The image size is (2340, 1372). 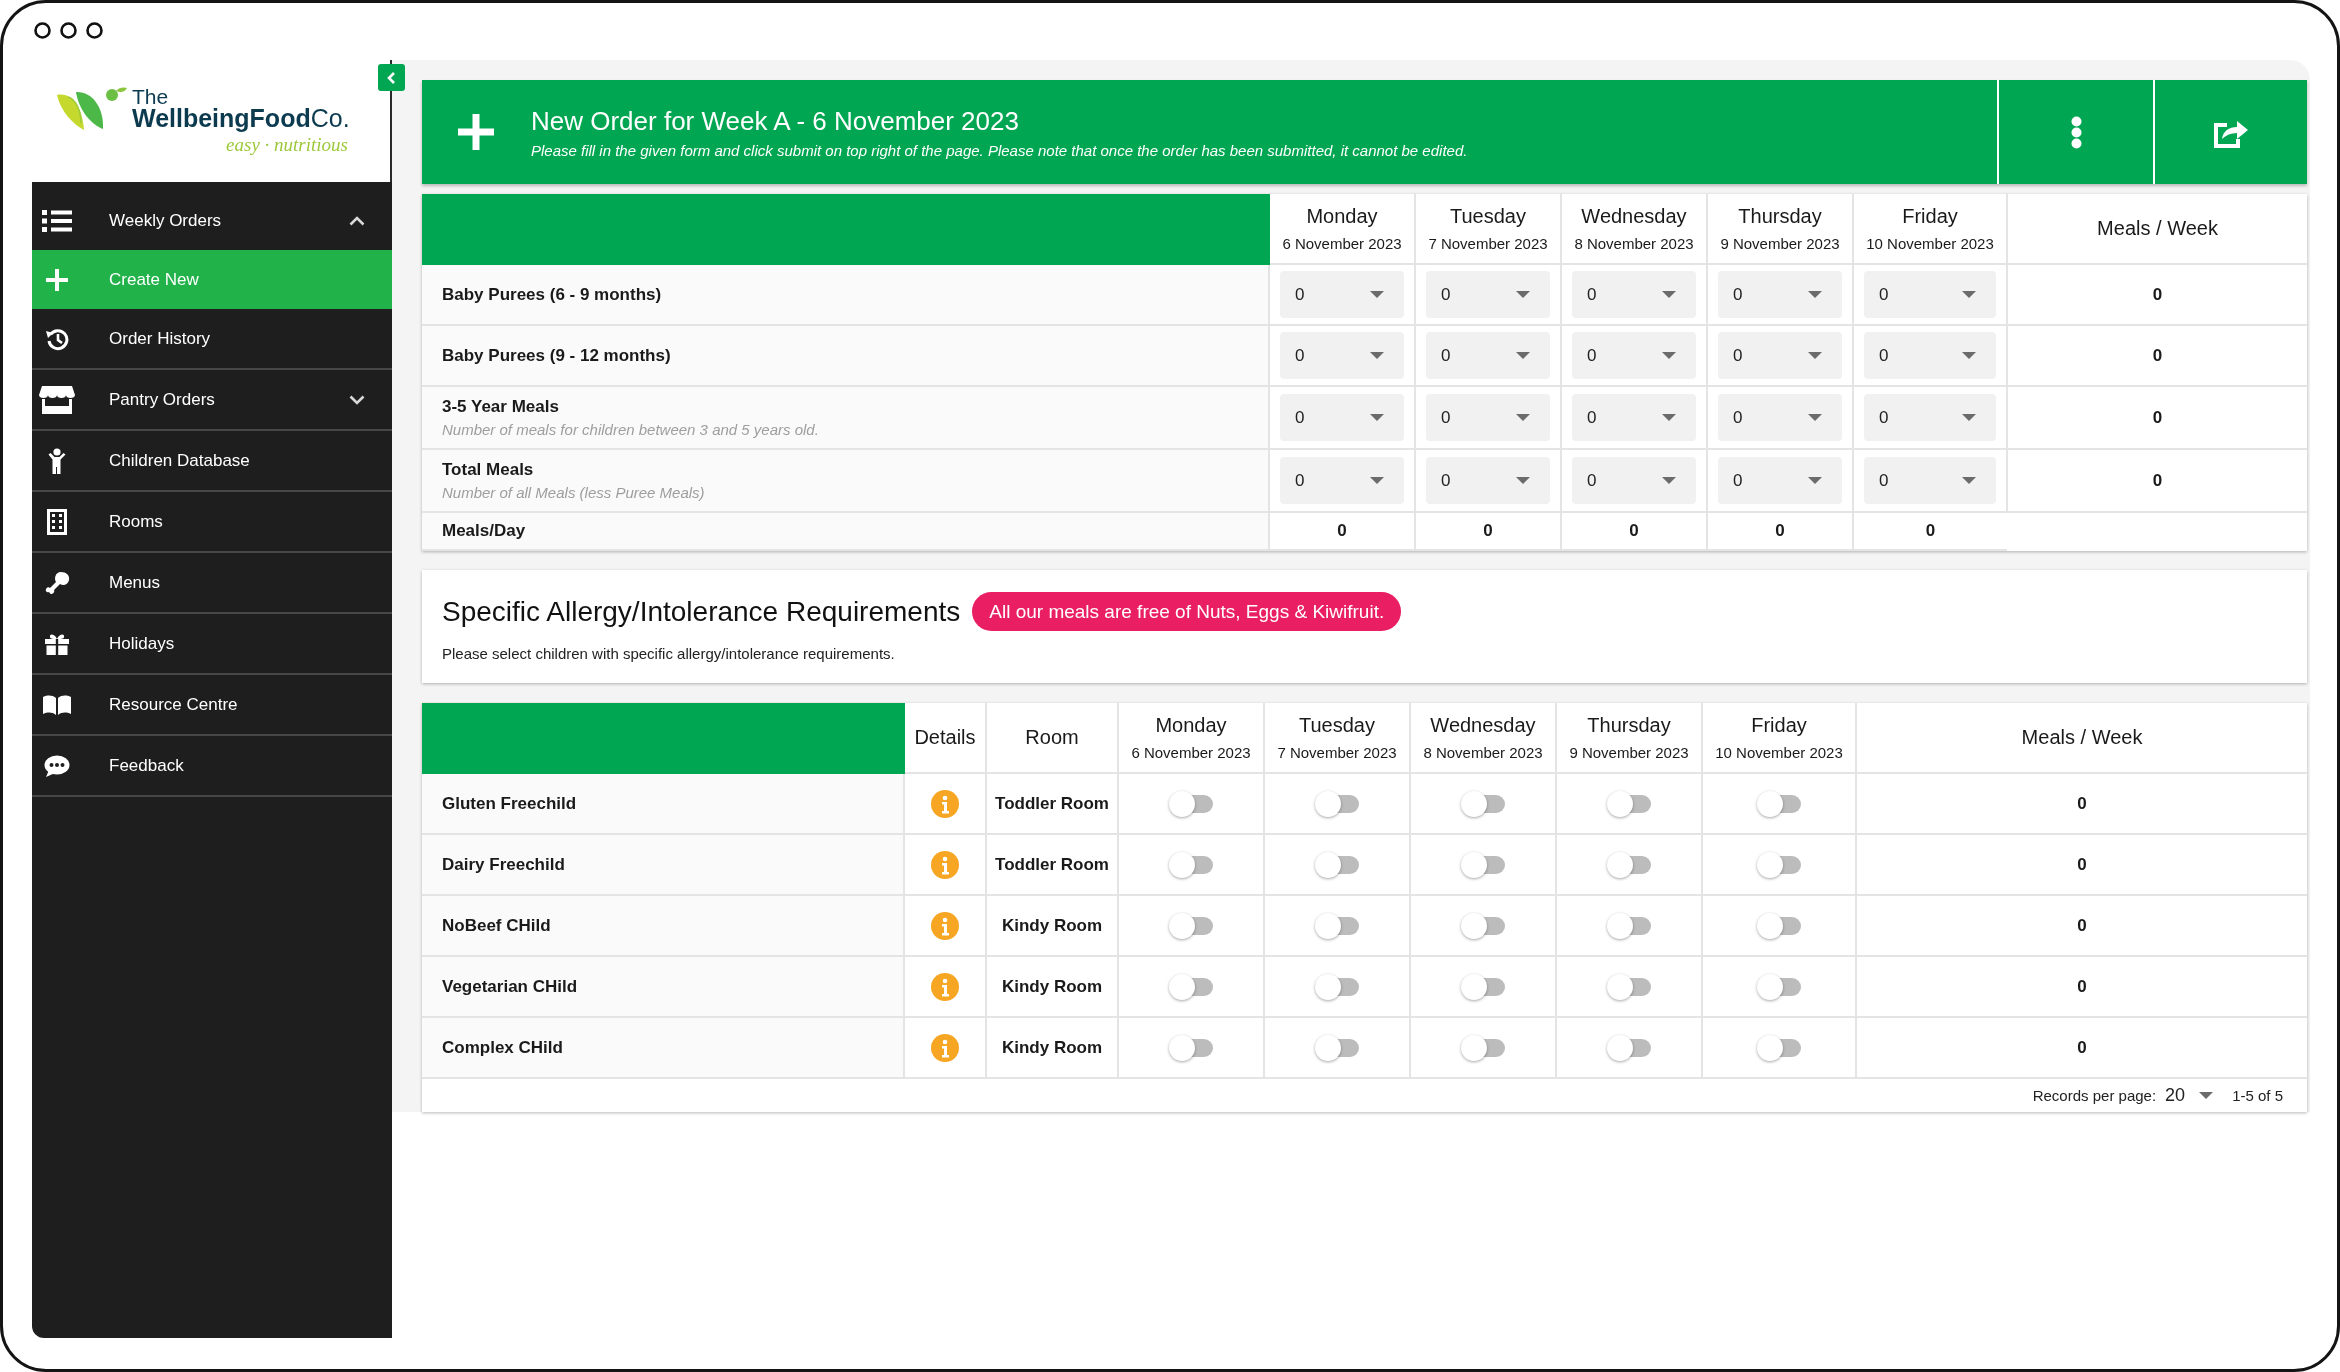 What do you see at coordinates (212, 704) in the screenshot?
I see `nav-item: Resource Centre` at bounding box center [212, 704].